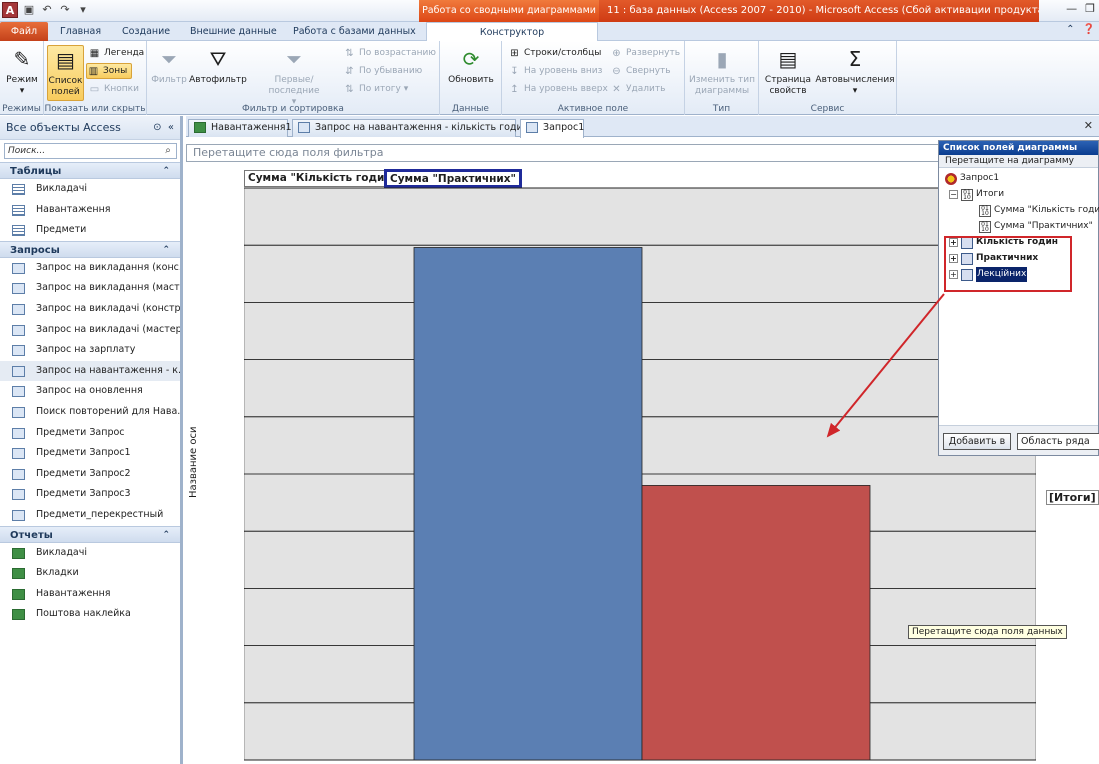 This screenshot has width=1099, height=764. What do you see at coordinates (855, 71) in the screenshot?
I see `autocalc-button: Σ Автовычисления ▾` at bounding box center [855, 71].